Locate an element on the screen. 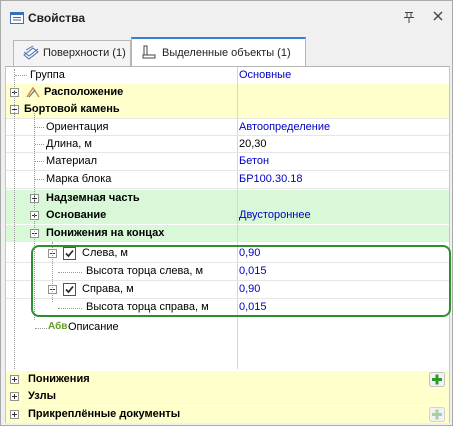 This screenshot has width=453, height=426. tab-surfaces: Поверхности (1) is located at coordinates (72, 53).